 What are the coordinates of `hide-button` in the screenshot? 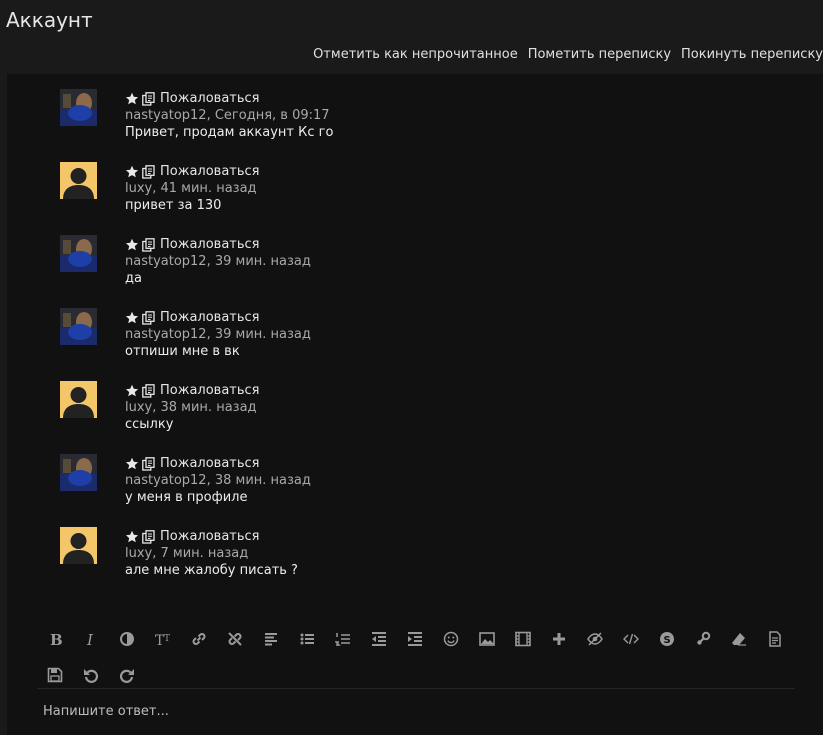 It's located at (595, 639).